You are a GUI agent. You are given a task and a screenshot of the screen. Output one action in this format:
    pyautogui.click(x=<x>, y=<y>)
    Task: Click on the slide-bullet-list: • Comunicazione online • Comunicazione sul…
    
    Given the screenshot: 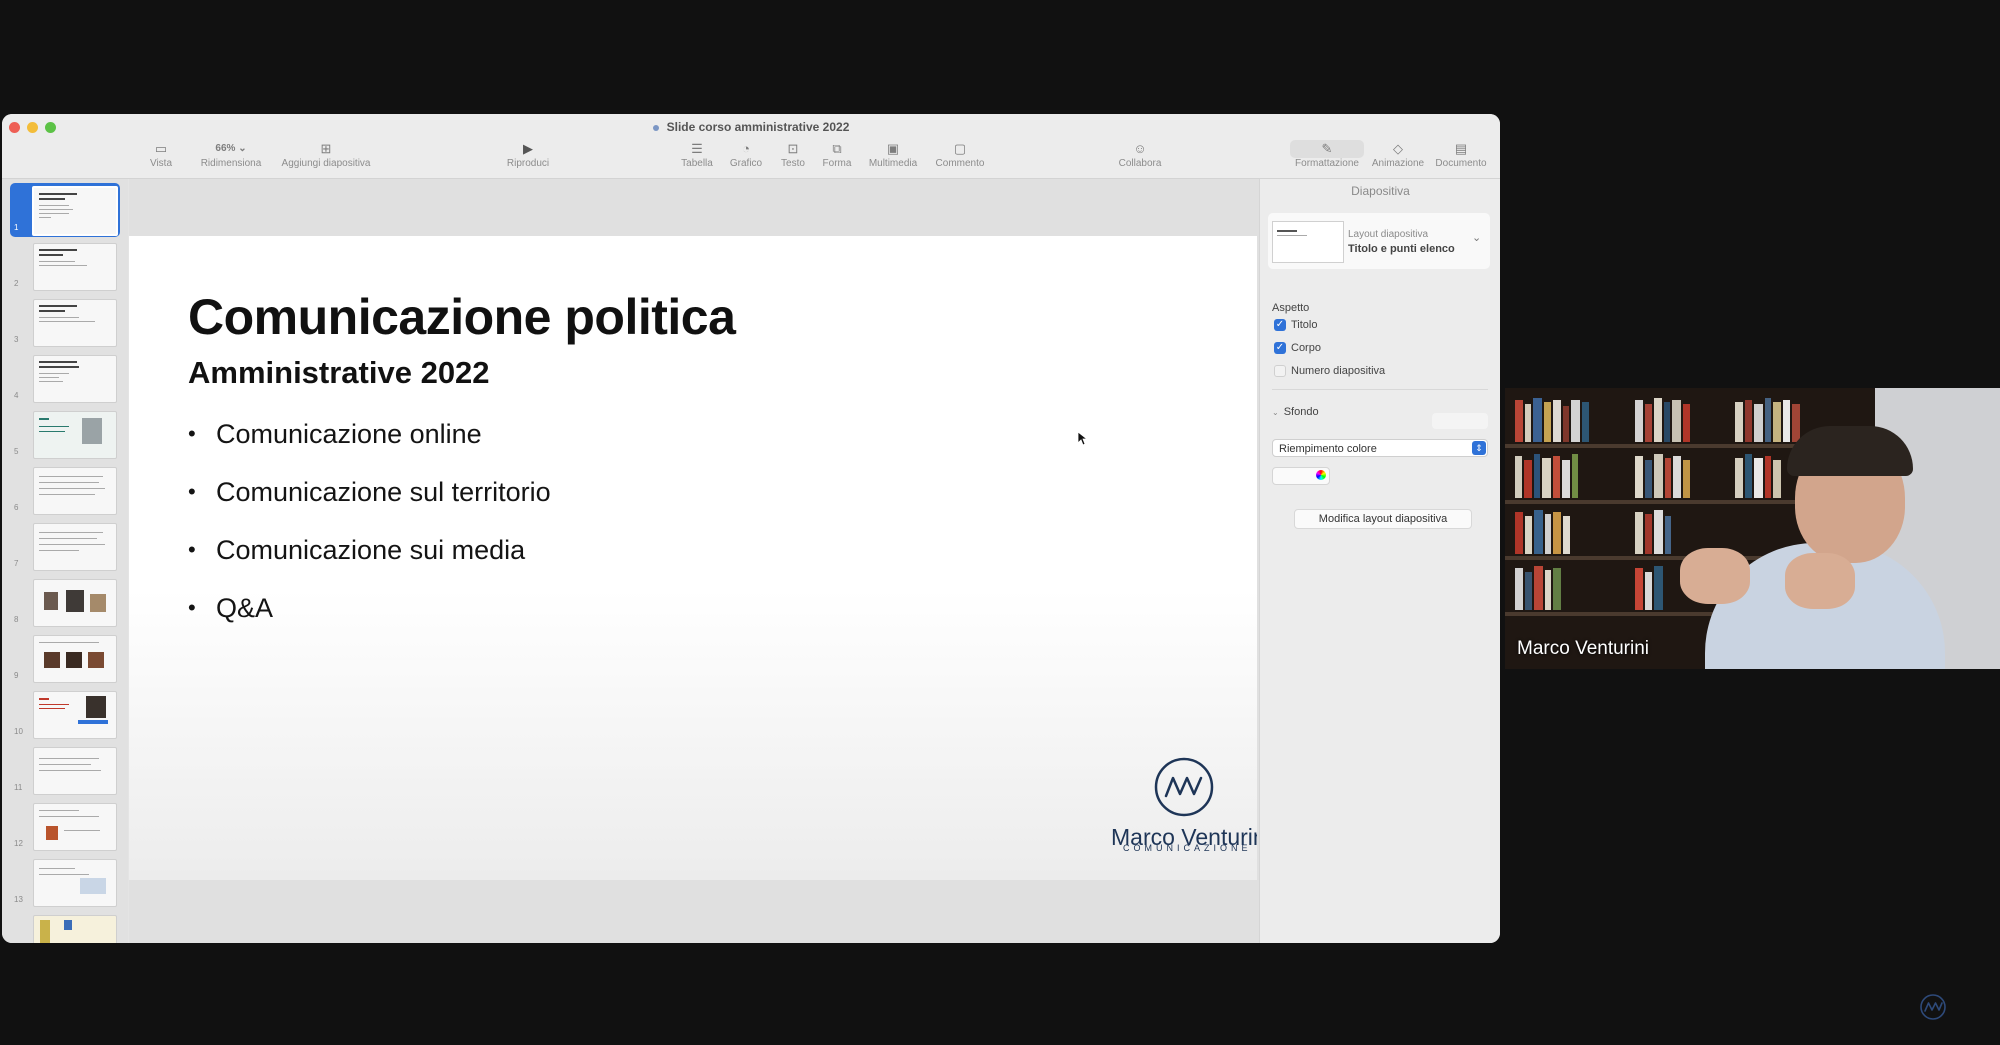 What is the action you would take?
    pyautogui.click(x=369, y=533)
    